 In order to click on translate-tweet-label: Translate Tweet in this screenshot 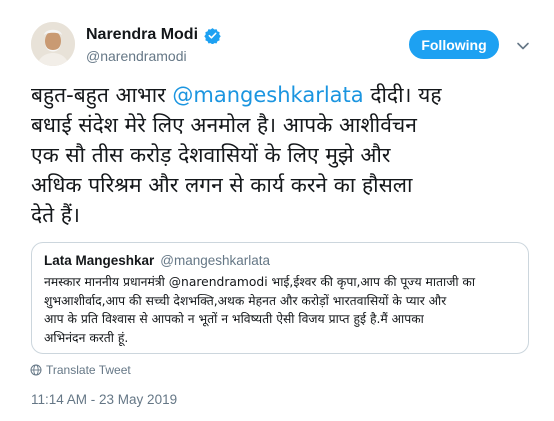, I will do `click(88, 370)`.